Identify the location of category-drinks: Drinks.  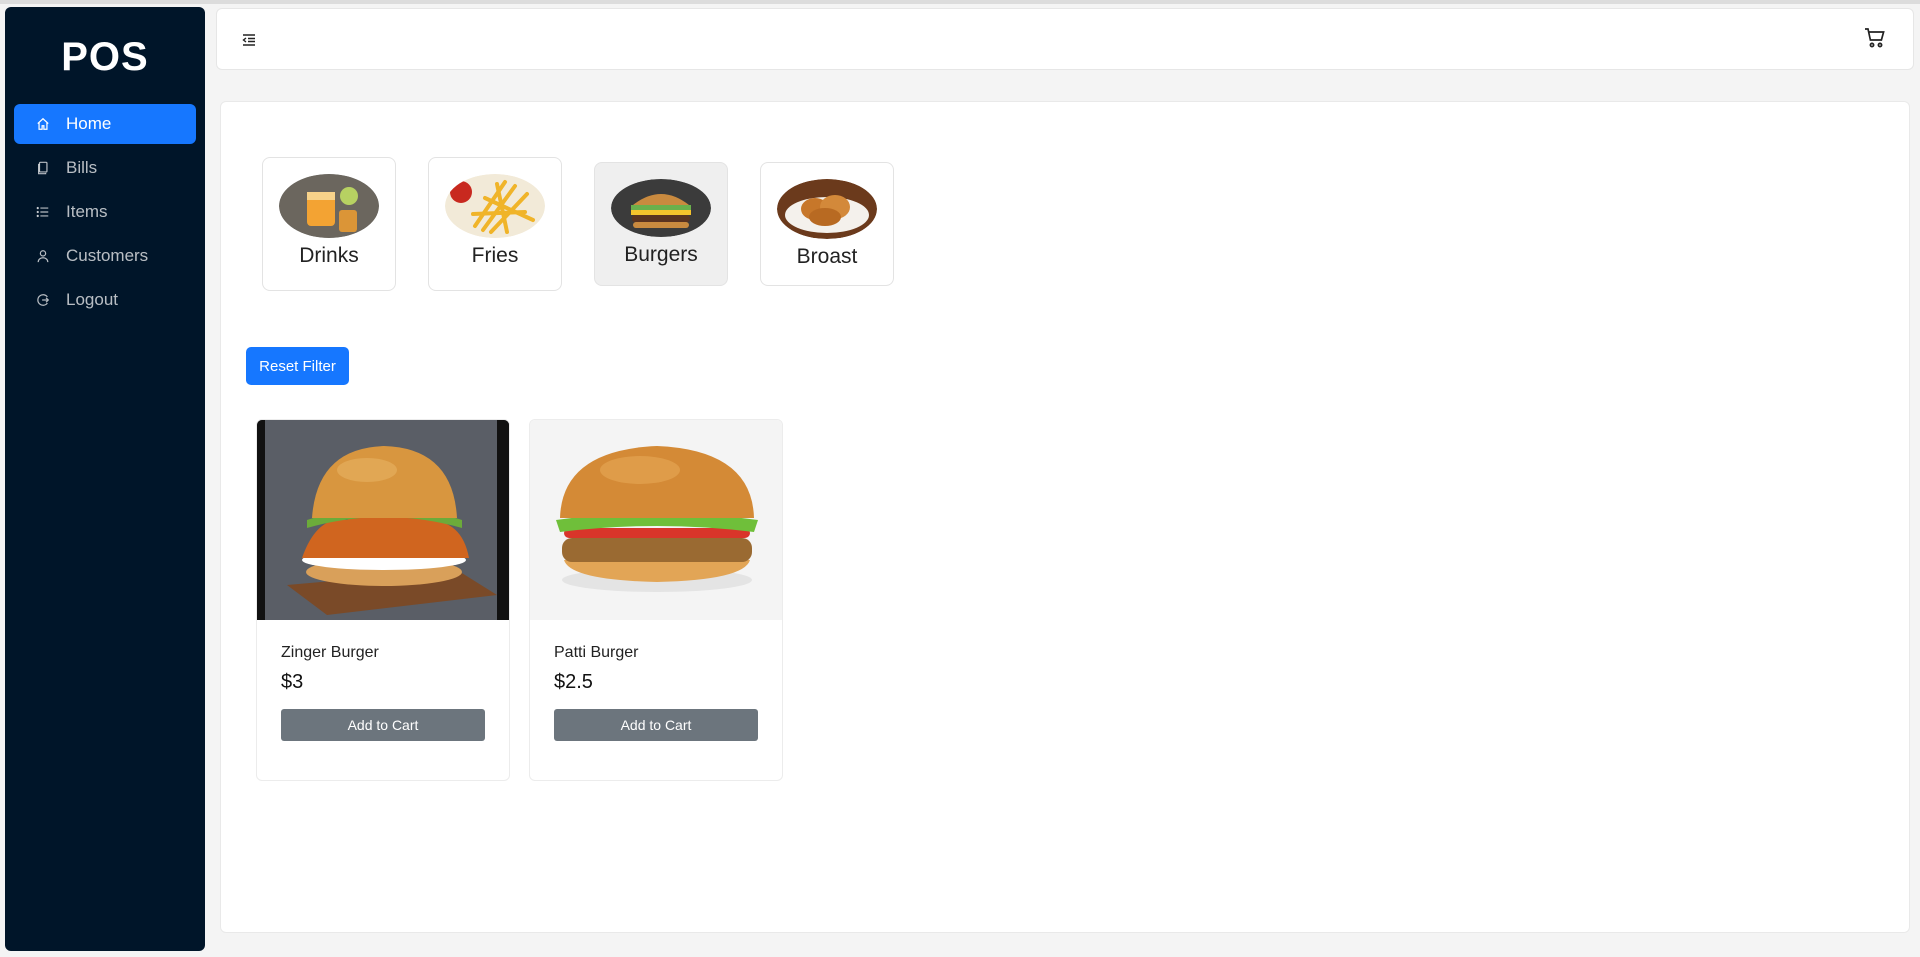
(329, 224).